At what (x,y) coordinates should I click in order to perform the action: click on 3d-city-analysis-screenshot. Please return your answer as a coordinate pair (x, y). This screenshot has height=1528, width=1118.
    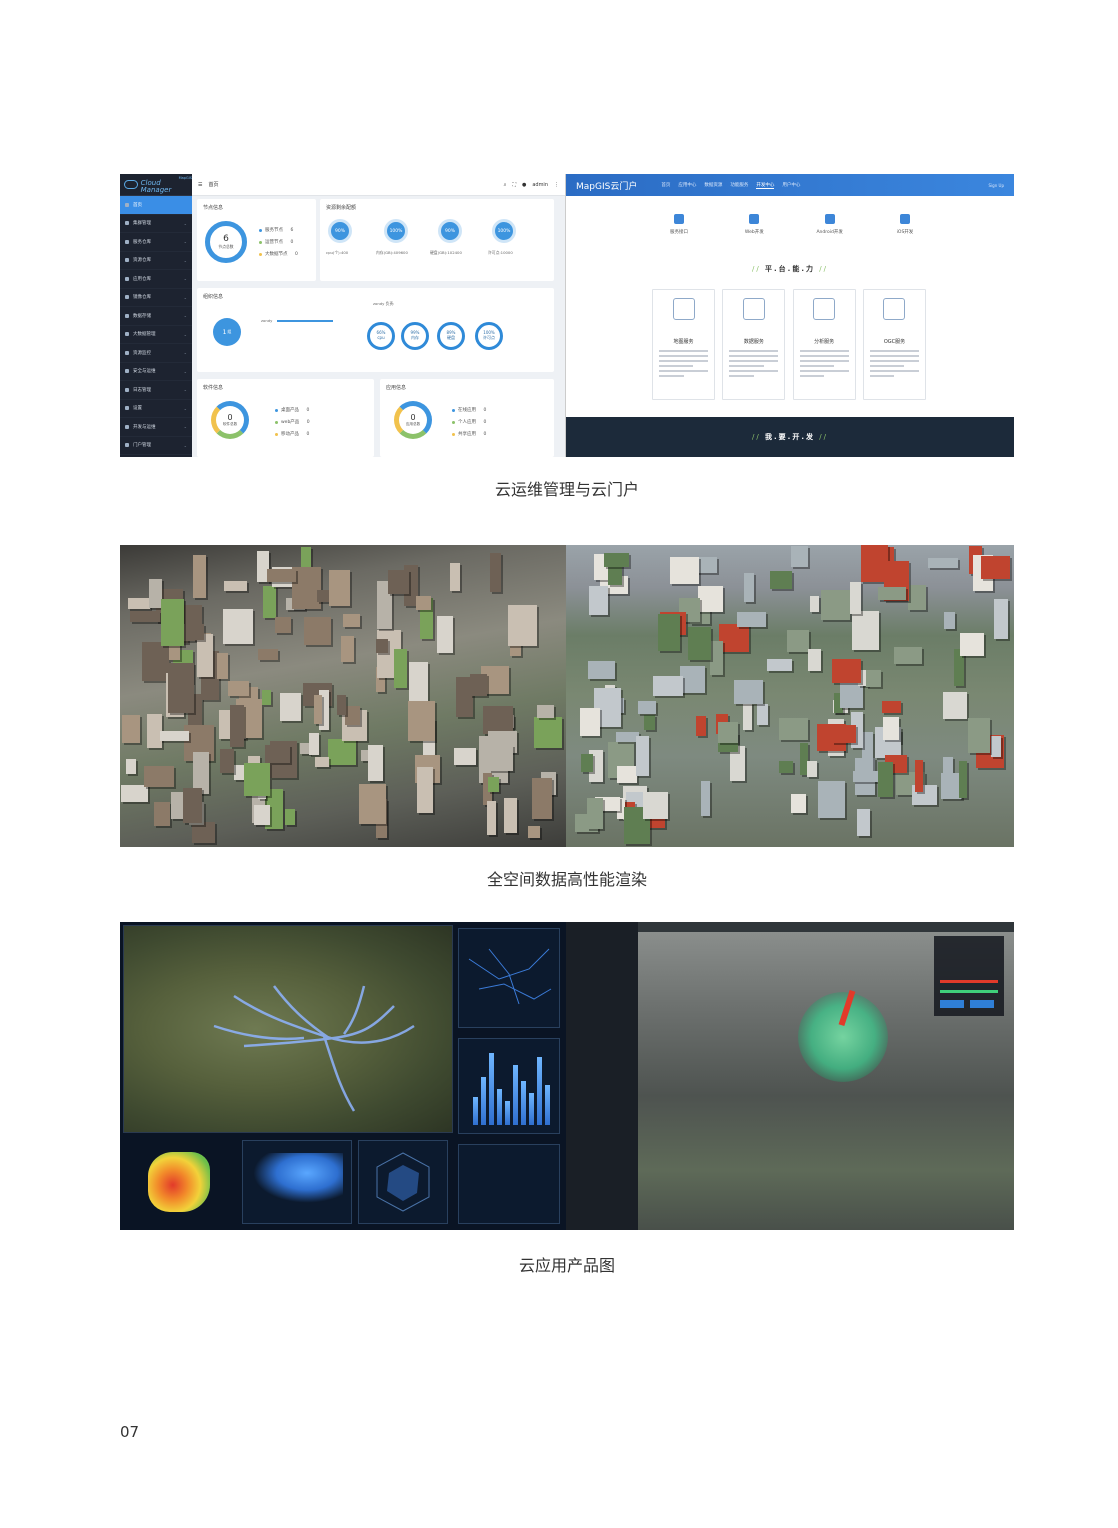
    Looking at the image, I should click on (790, 1076).